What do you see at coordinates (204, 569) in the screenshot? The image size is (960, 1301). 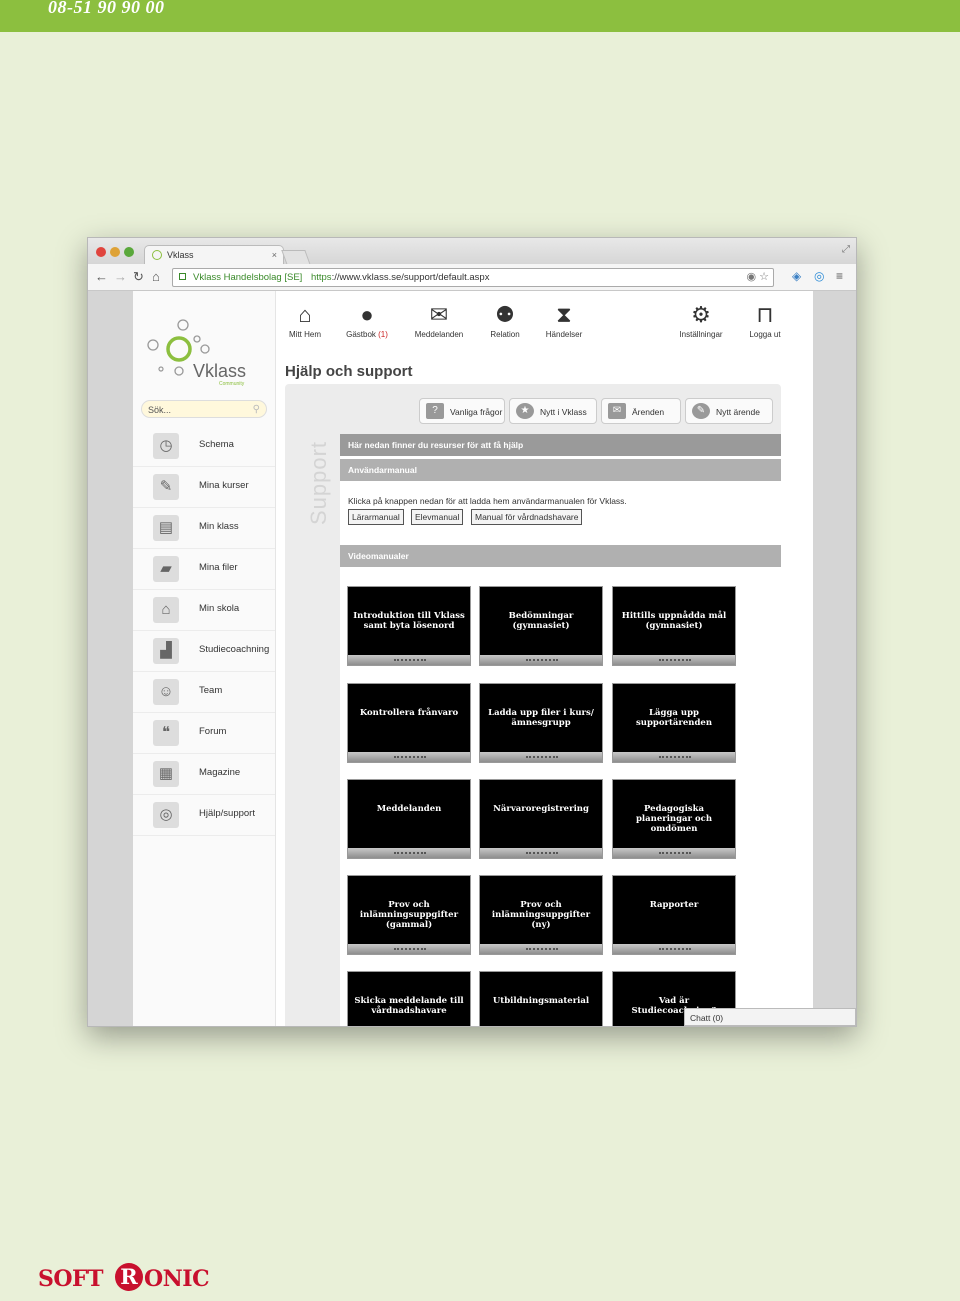 I see `sidebar-item-mina-filer: ▰ Mina filer` at bounding box center [204, 569].